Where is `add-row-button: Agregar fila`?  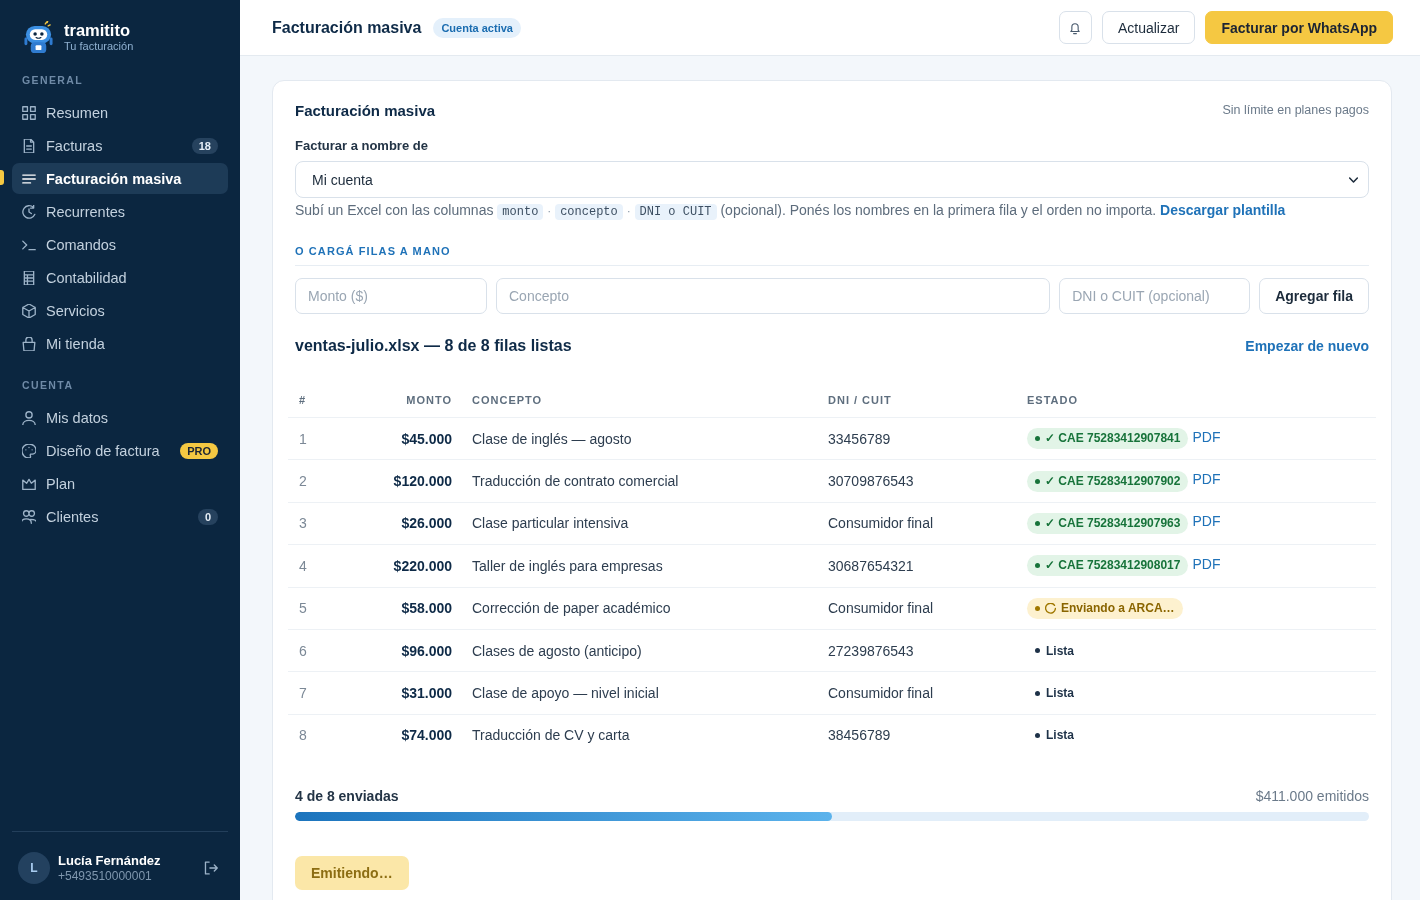 add-row-button: Agregar fila is located at coordinates (1314, 296).